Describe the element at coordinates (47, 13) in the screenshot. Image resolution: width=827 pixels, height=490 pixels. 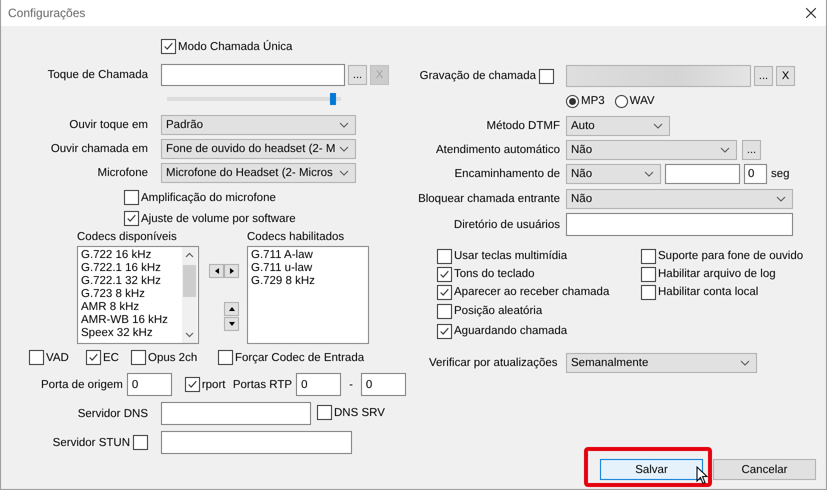
I see `window-title: Configurações` at that location.